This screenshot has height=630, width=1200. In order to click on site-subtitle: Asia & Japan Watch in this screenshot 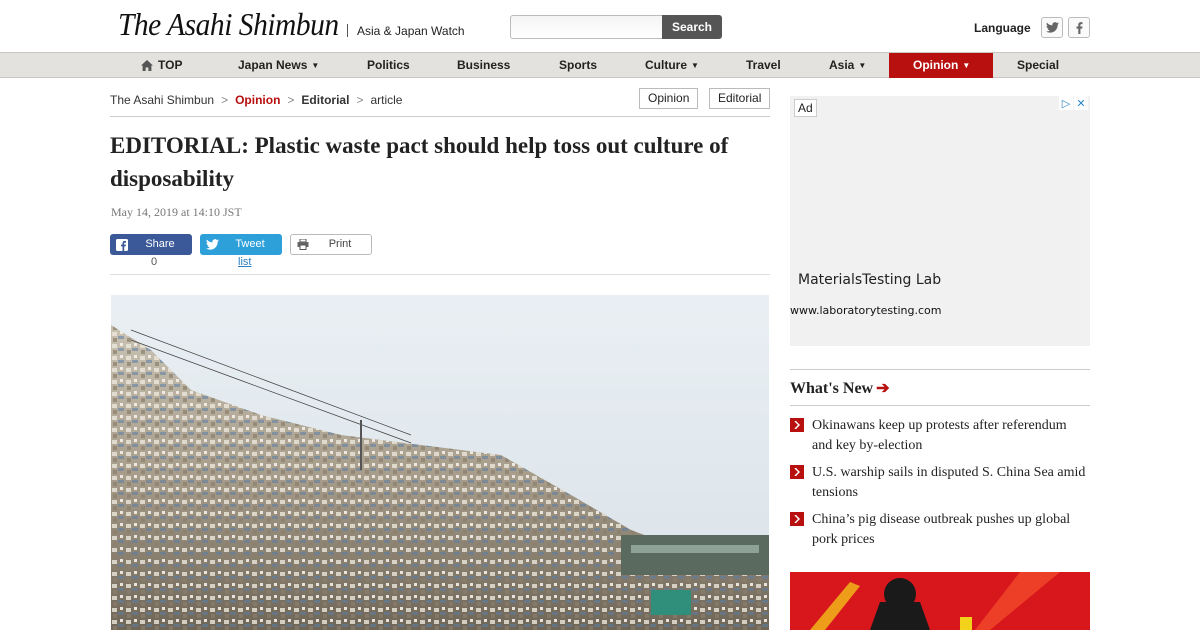, I will do `click(411, 31)`.